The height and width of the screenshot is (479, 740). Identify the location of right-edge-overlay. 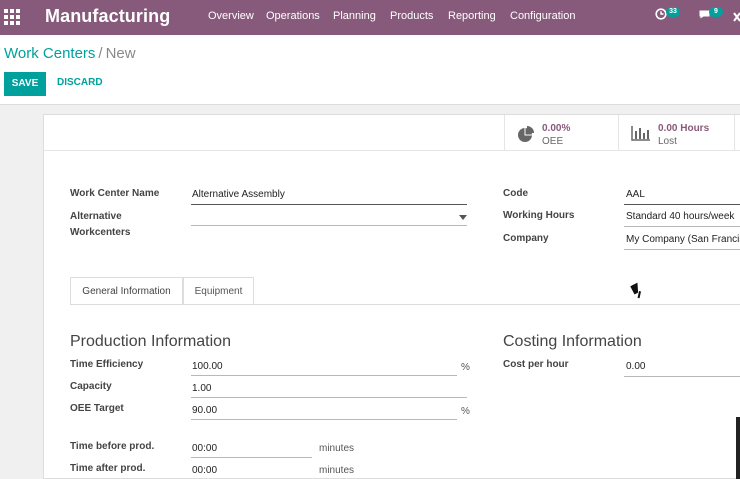
(738, 448).